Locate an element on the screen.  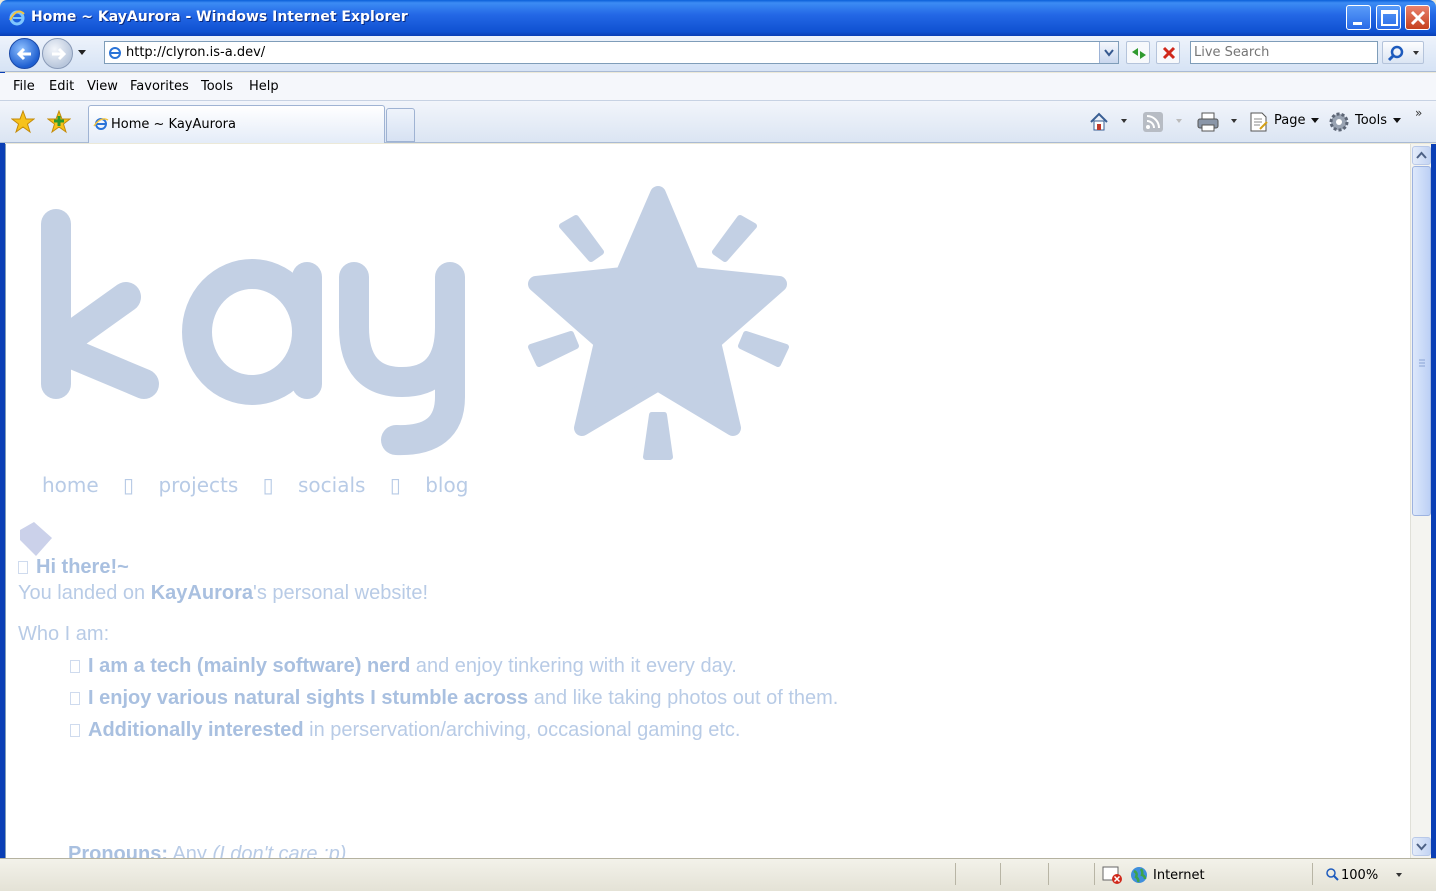
gear-icon is located at coordinates (1339, 122).